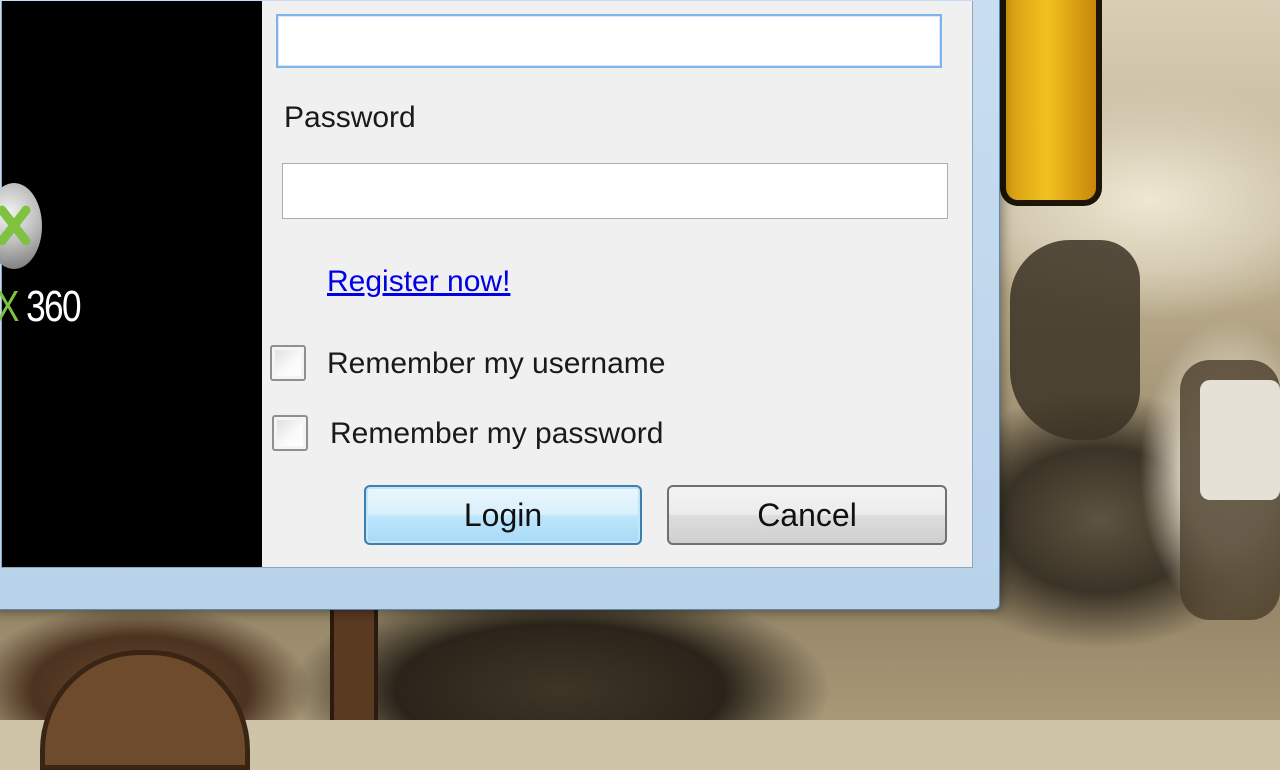 Image resolution: width=1280 pixels, height=770 pixels. Describe the element at coordinates (503, 515) in the screenshot. I see `login-button: Login` at that location.